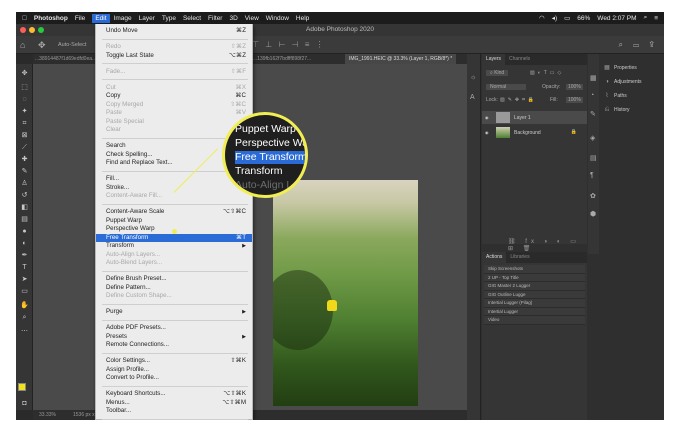 The height and width of the screenshot is (436, 680). What do you see at coordinates (24, 111) in the screenshot?
I see `magic-wand-icon: ✦` at bounding box center [24, 111].